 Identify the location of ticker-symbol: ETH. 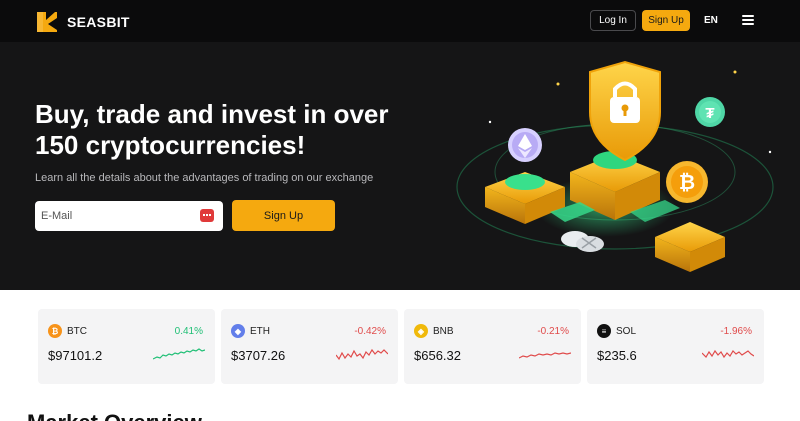
(260, 331).